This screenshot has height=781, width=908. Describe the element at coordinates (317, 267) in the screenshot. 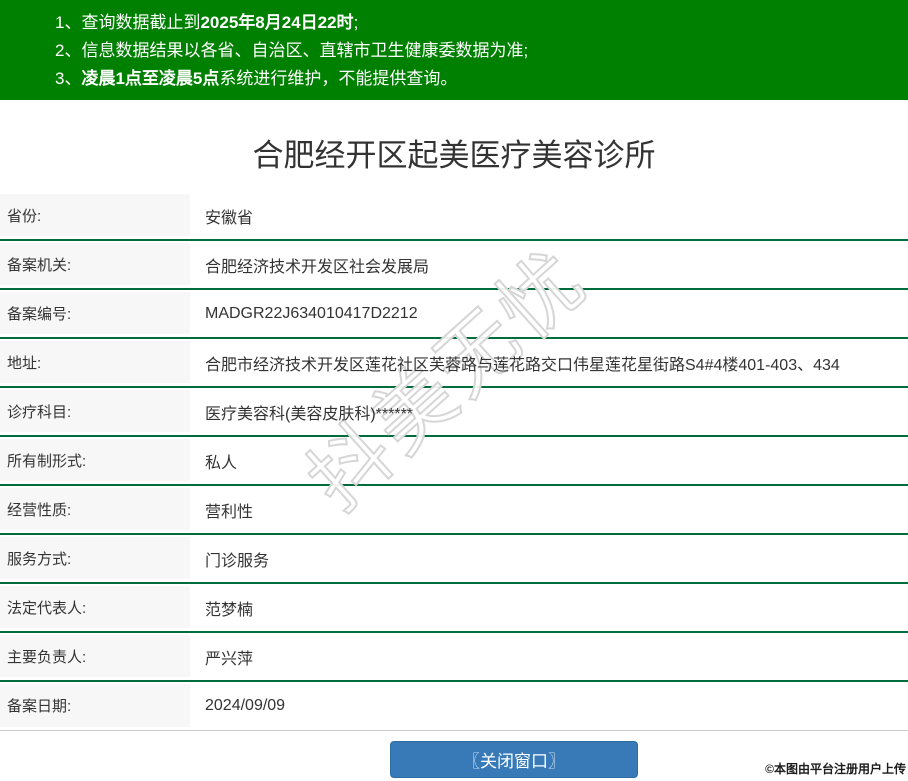

I see `row-value-text: 合肥经济技术开发区社会发展局` at that location.